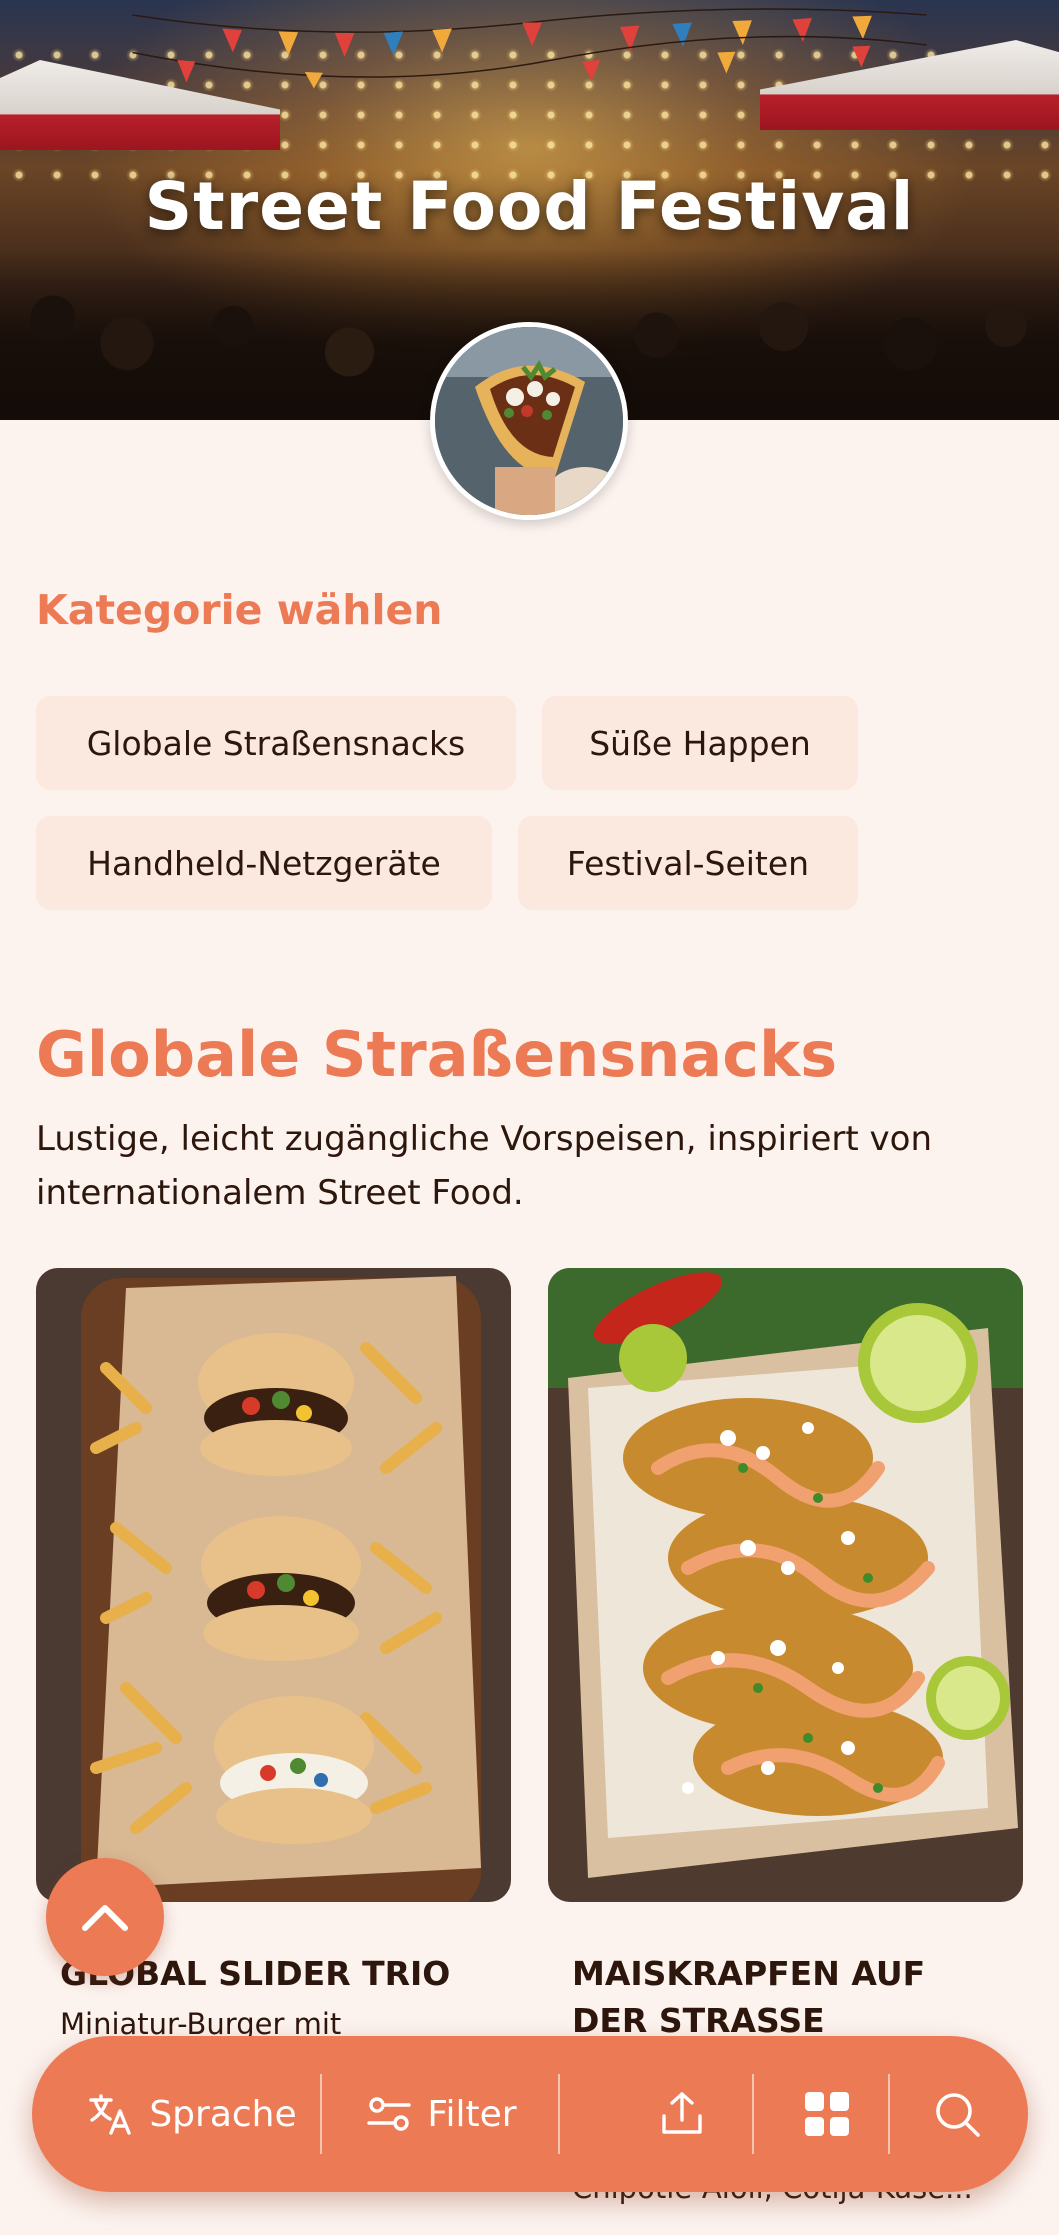  What do you see at coordinates (273, 1585) in the screenshot?
I see `card-image-slider-trio` at bounding box center [273, 1585].